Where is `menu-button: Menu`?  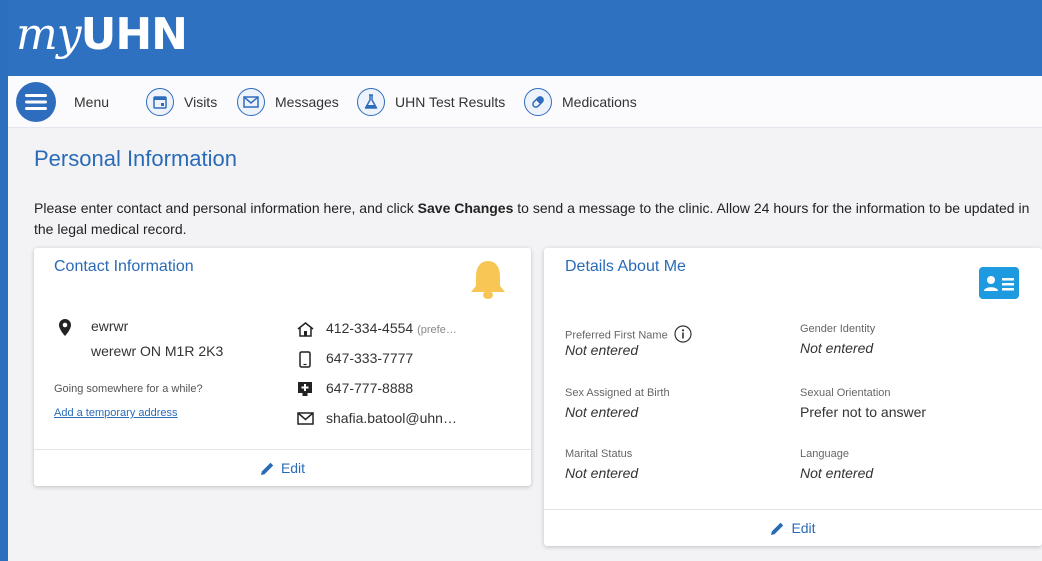 menu-button: Menu is located at coordinates (62, 102).